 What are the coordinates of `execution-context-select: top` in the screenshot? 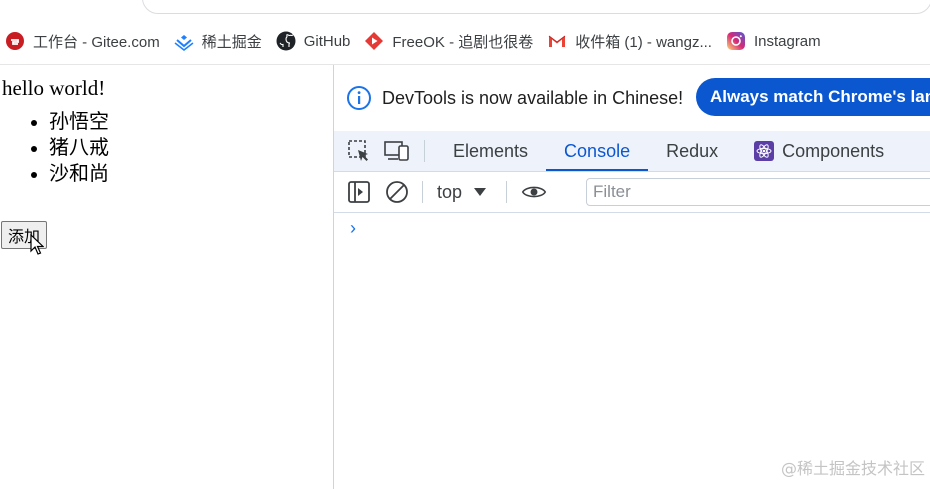 It's located at (462, 192).